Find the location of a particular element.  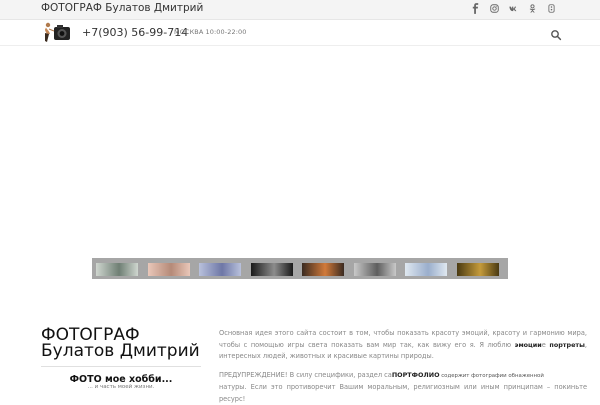

divider is located at coordinates (121, 366).